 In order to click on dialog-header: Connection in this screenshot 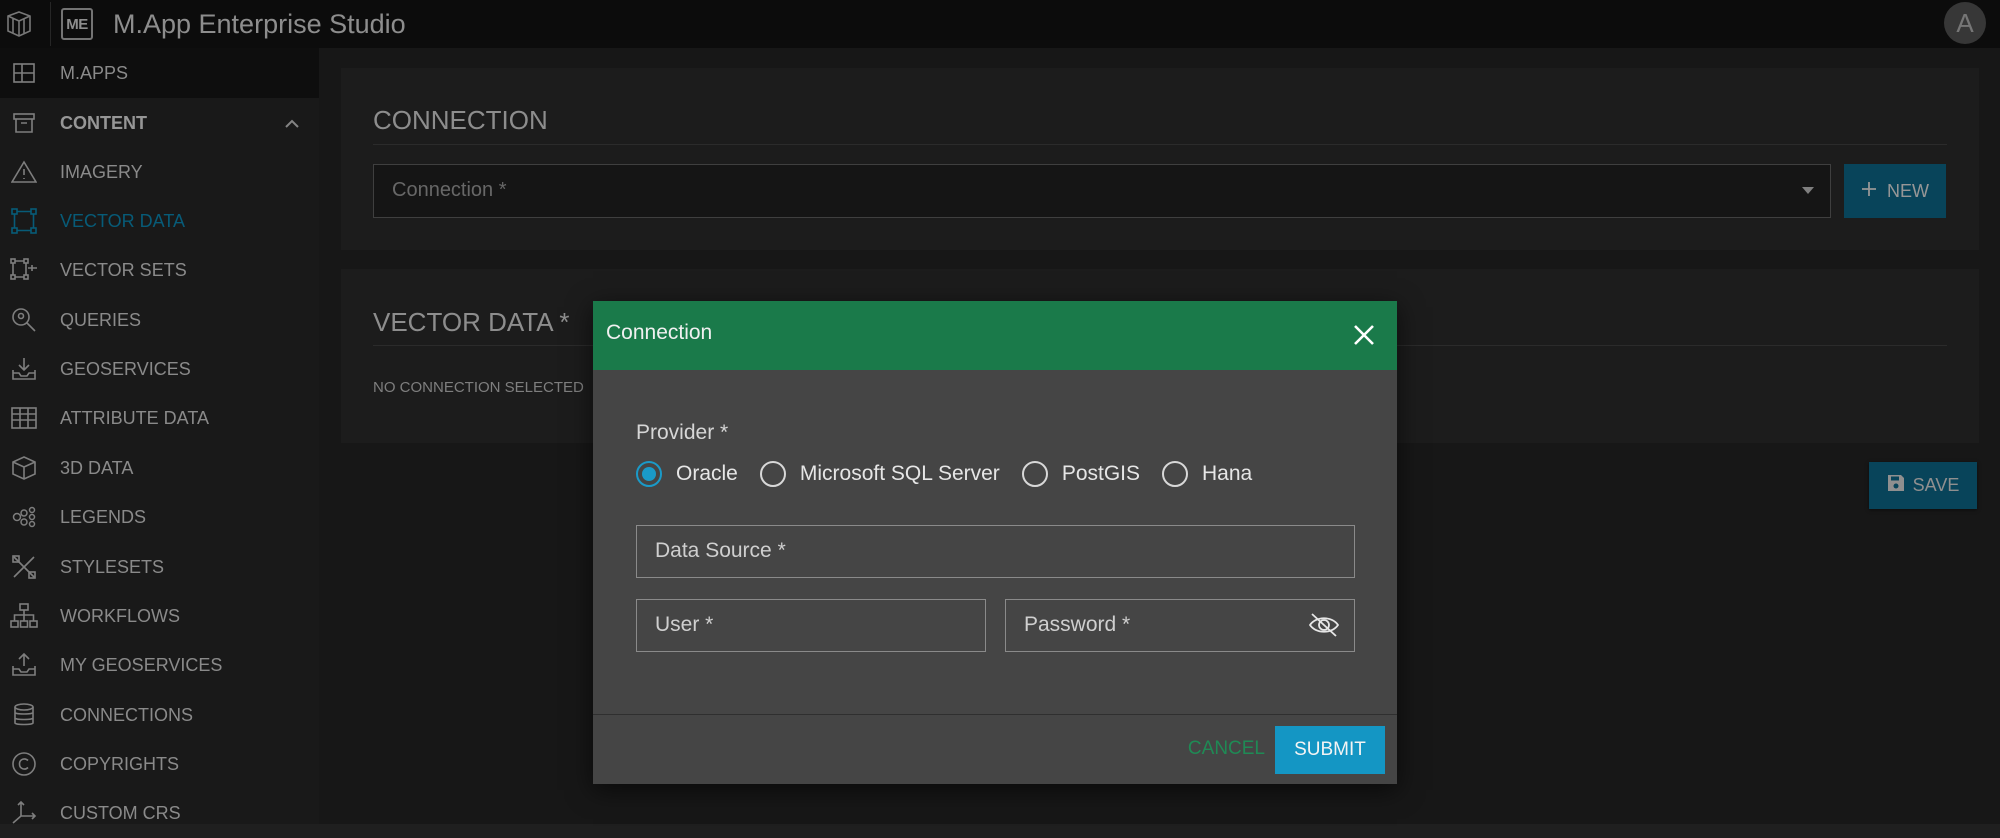, I will do `click(995, 335)`.